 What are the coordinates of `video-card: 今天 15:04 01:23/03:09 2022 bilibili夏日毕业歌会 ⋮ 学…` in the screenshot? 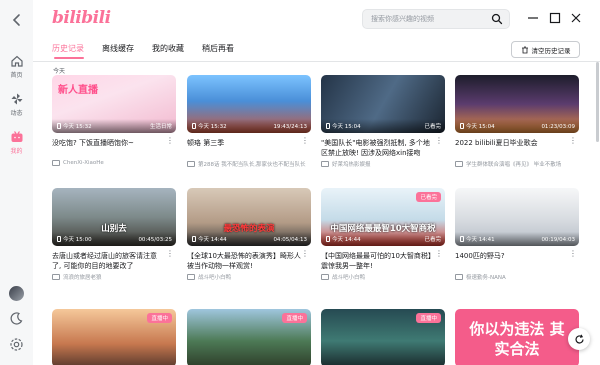 It's located at (517, 121).